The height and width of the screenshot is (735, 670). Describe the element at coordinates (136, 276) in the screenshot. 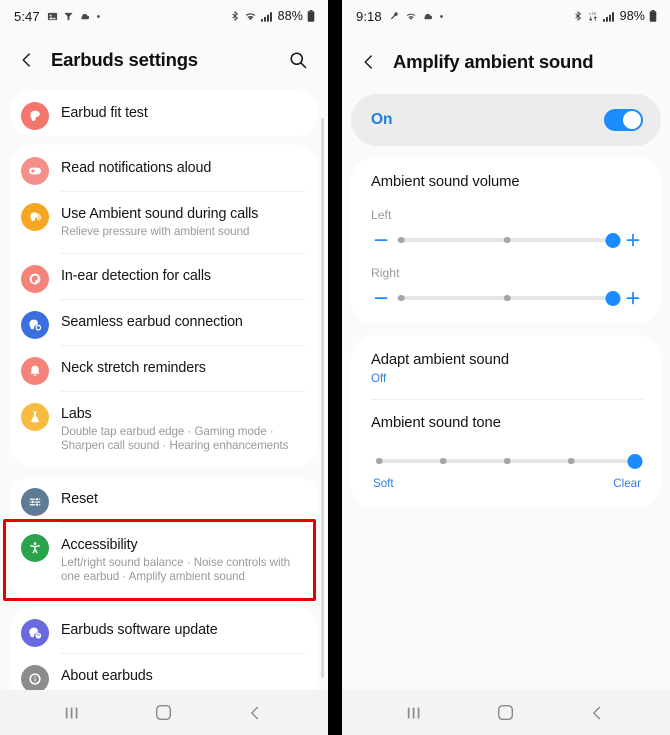

I see `list-item-label: In-ear detection for calls` at that location.